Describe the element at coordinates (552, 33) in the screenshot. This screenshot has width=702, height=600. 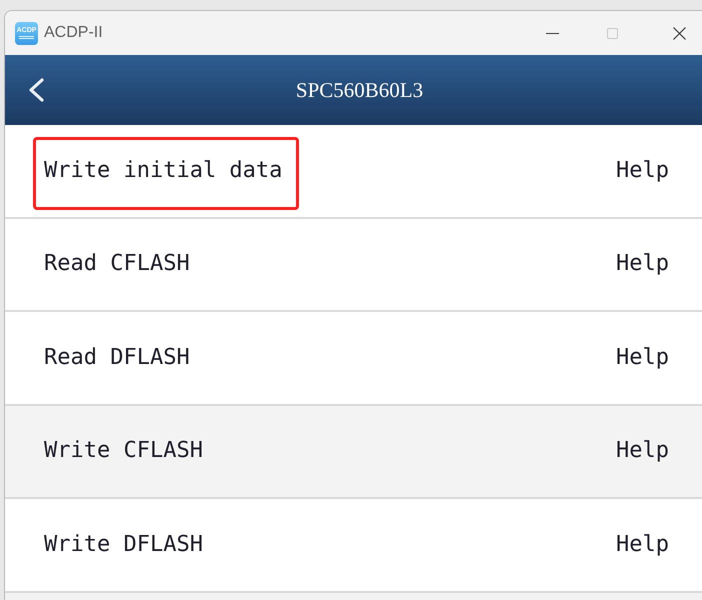
I see `minimize-icon` at that location.